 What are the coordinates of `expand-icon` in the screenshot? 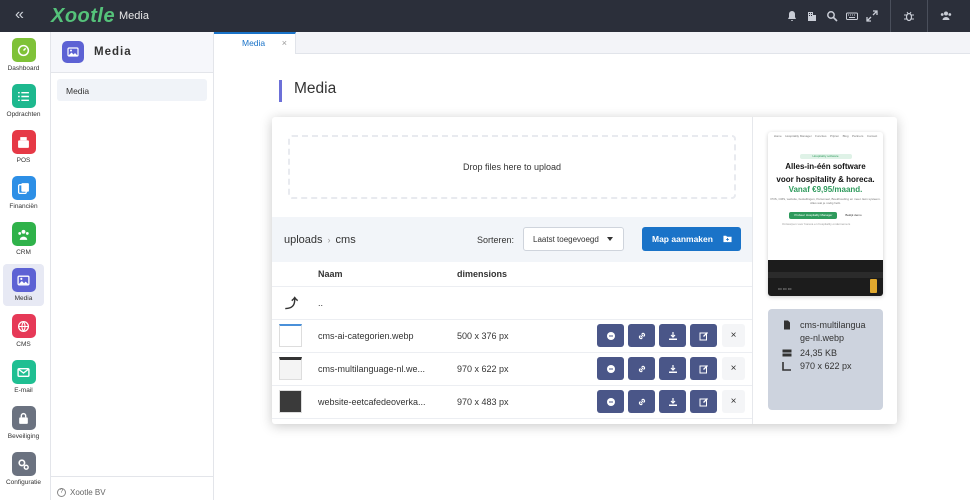 It's located at (872, 16).